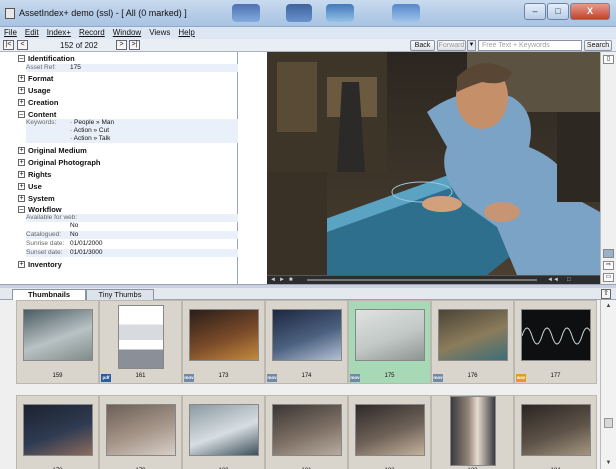 The image size is (616, 469). I want to click on field-label: Catalogued:, so click(44, 234).